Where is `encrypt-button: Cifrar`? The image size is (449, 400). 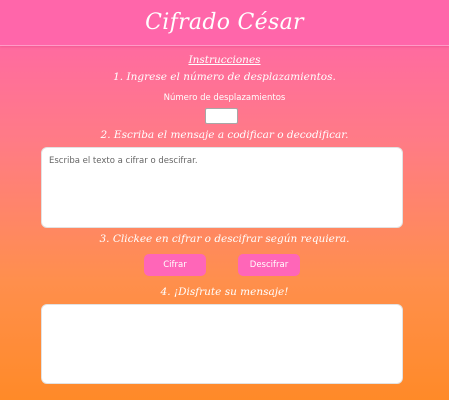 encrypt-button: Cifrar is located at coordinates (175, 265).